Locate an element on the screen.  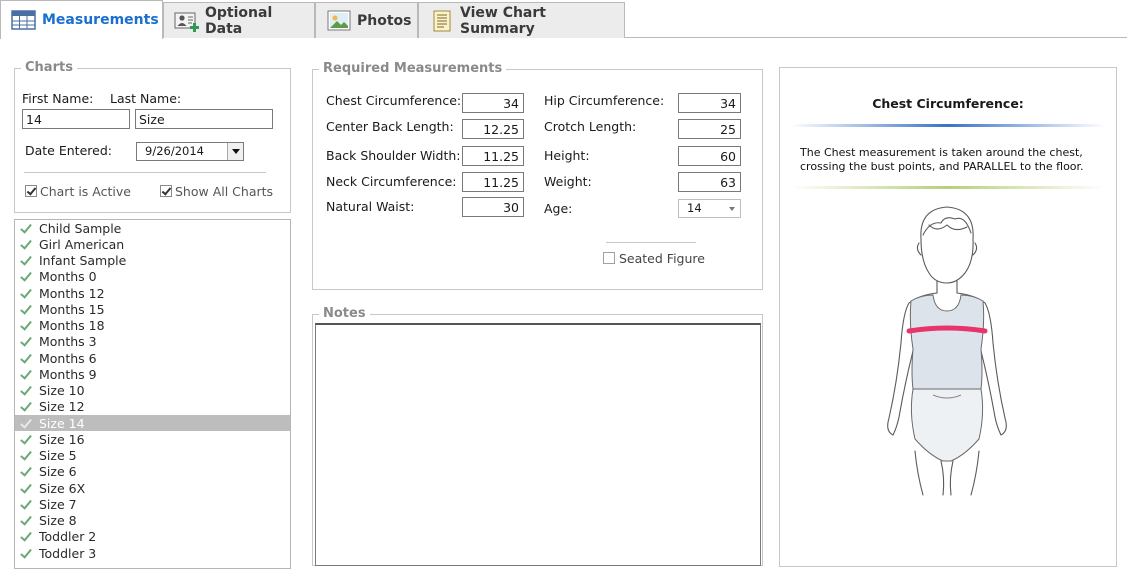
chart-list-item-label: Size 6X is located at coordinates (62, 488).